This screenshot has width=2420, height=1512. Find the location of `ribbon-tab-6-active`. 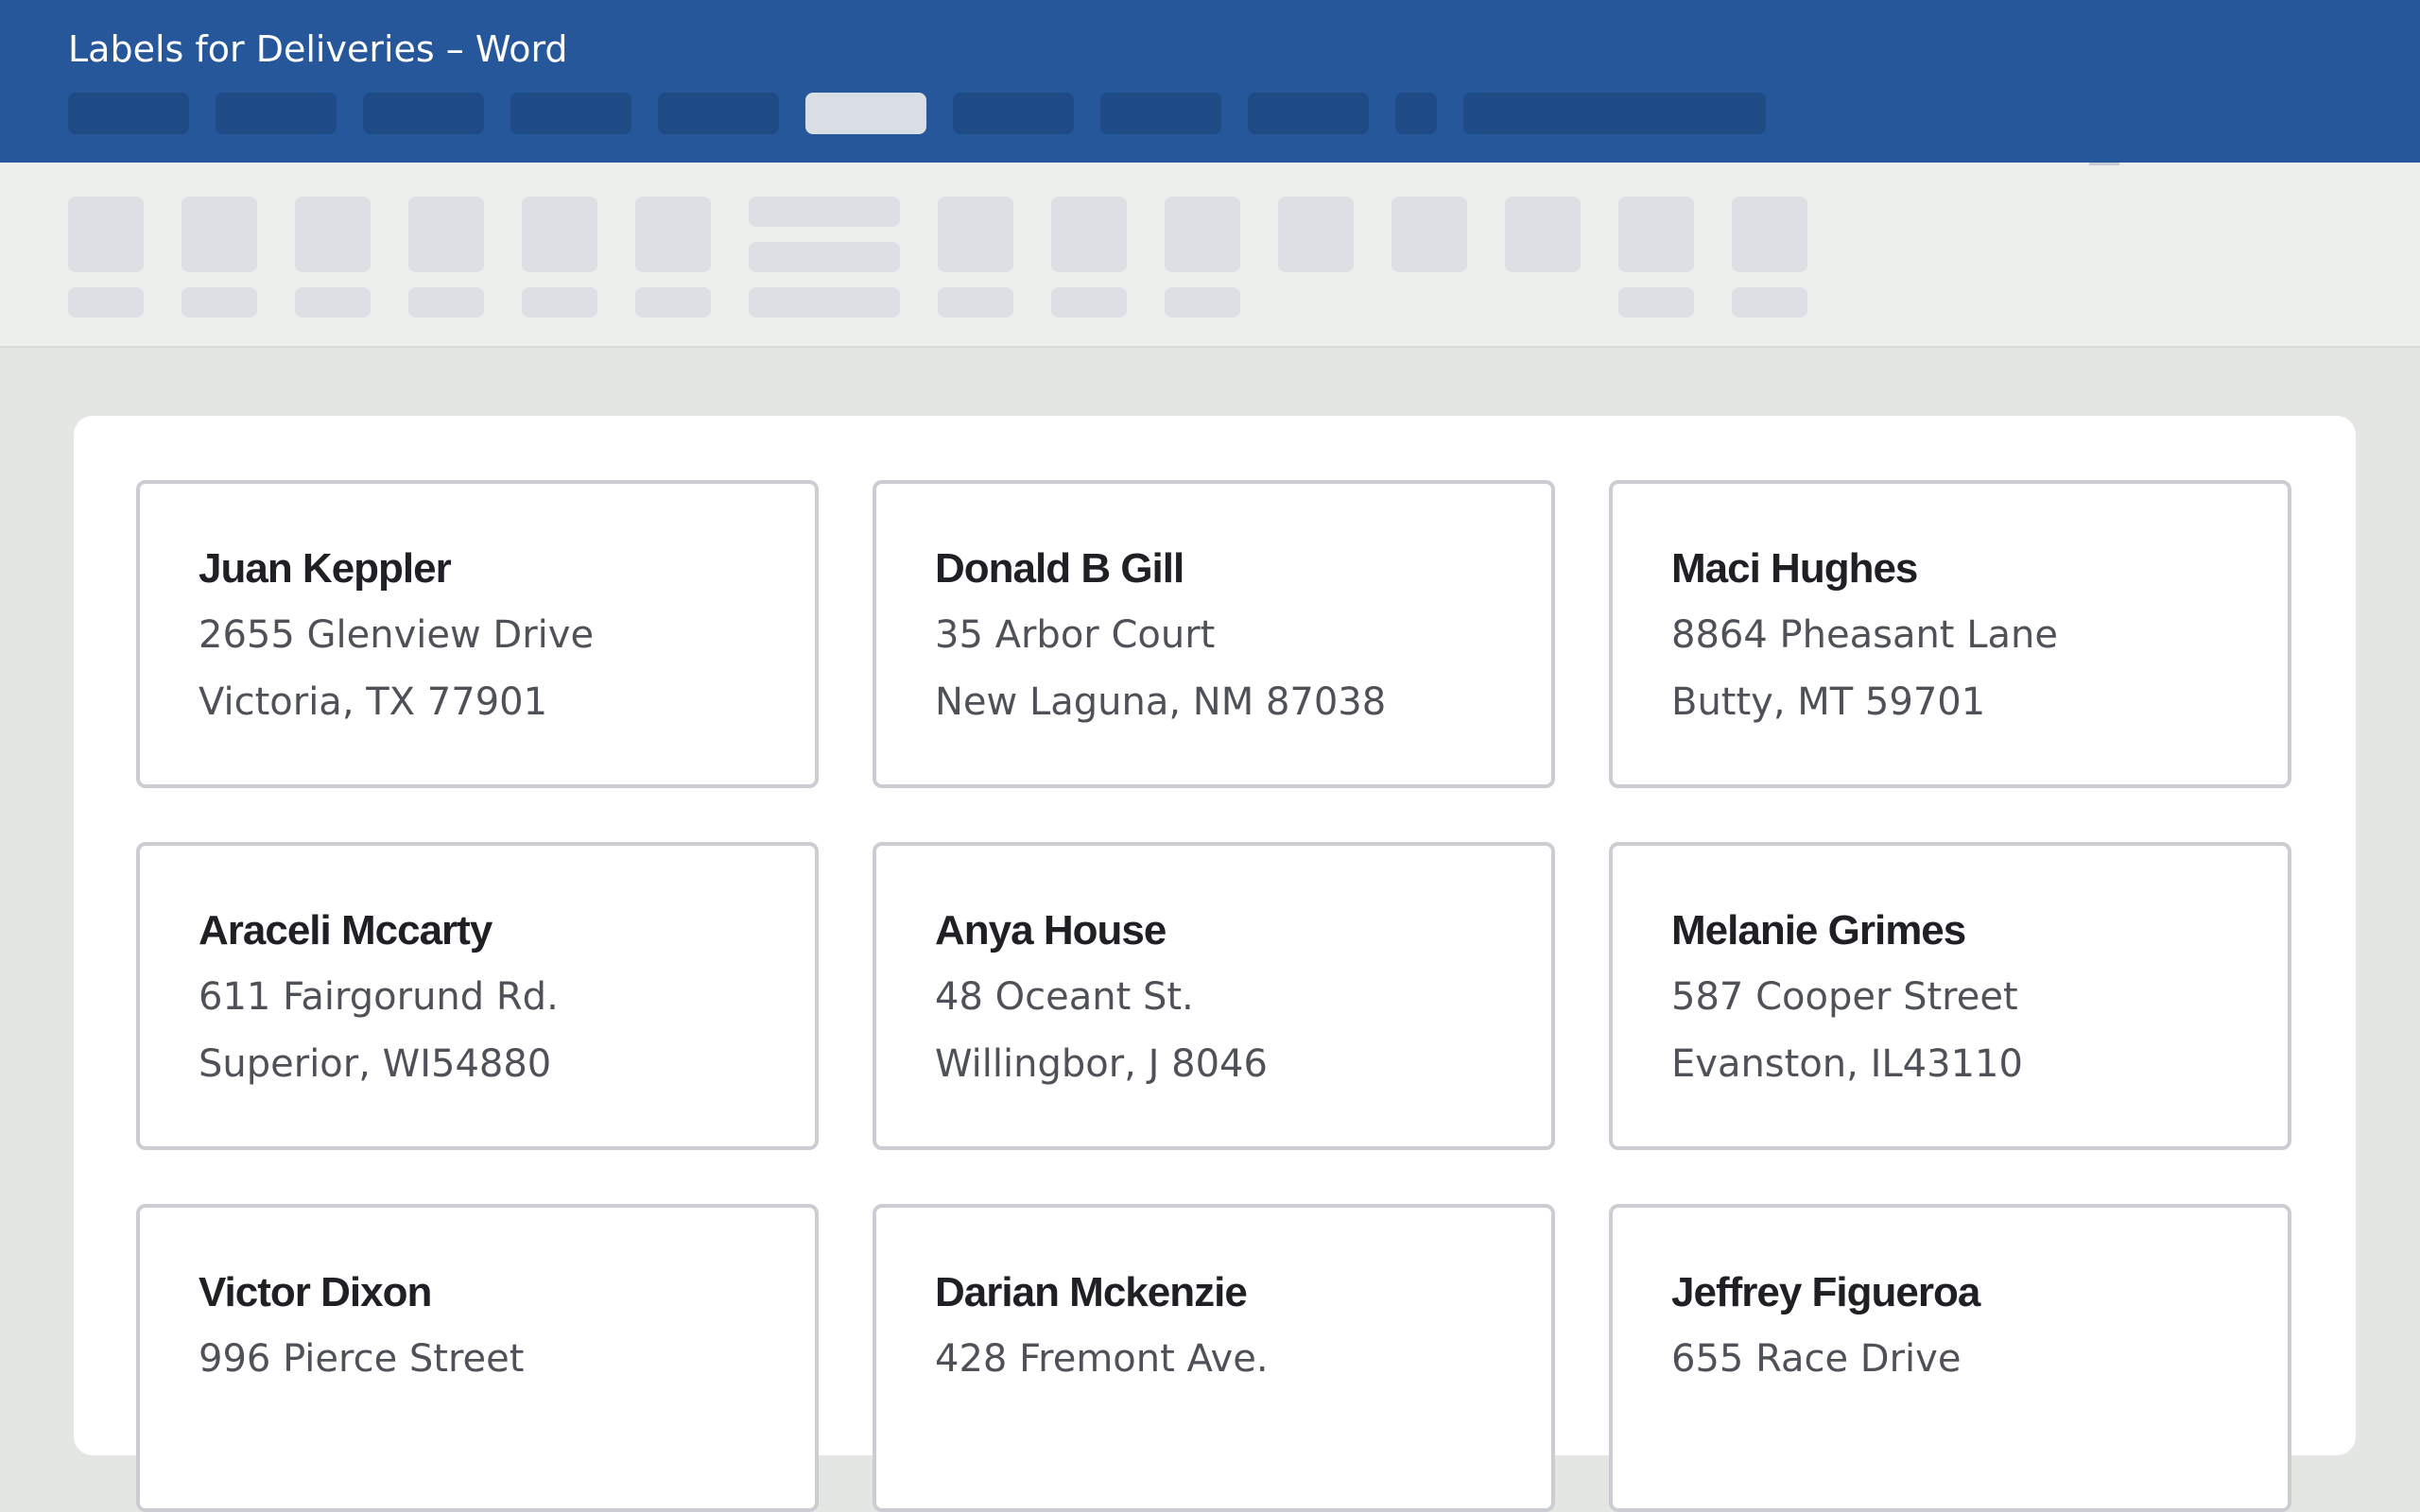

ribbon-tab-6-active is located at coordinates (865, 113).